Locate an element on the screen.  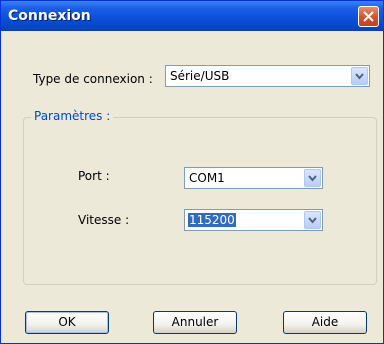
window-title: Connexion is located at coordinates (49, 16).